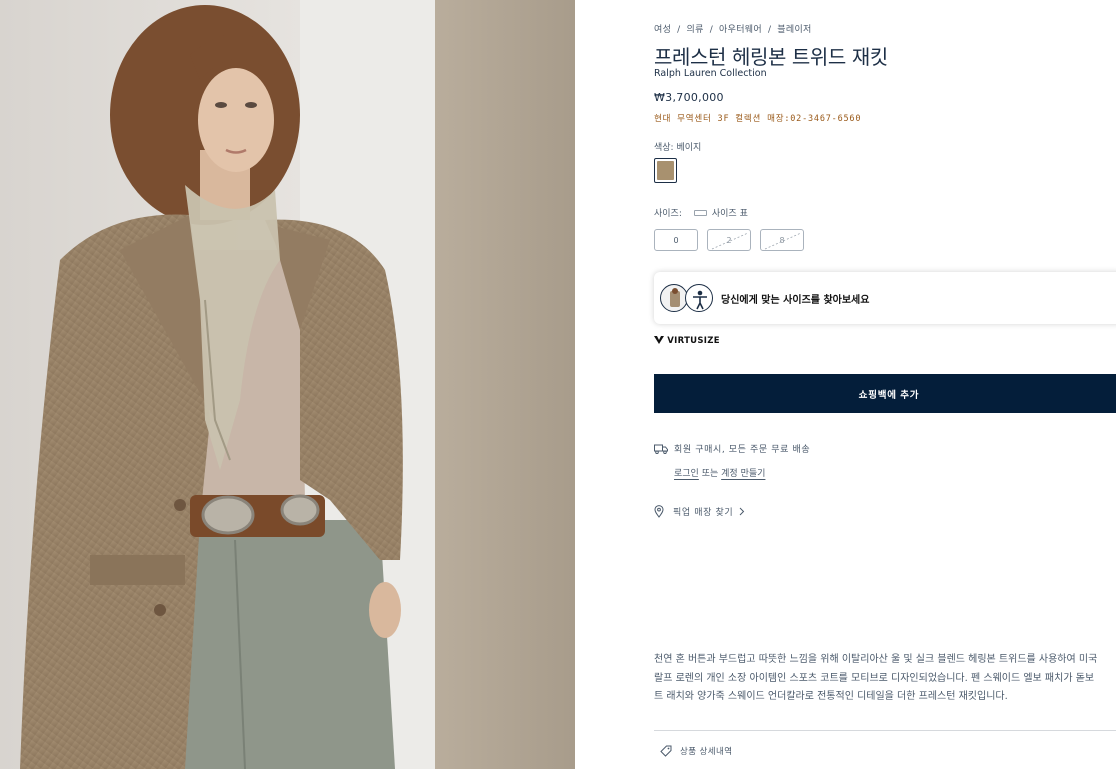 The image size is (1116, 769). Describe the element at coordinates (742, 511) in the screenshot. I see `chevron-right-icon` at that location.